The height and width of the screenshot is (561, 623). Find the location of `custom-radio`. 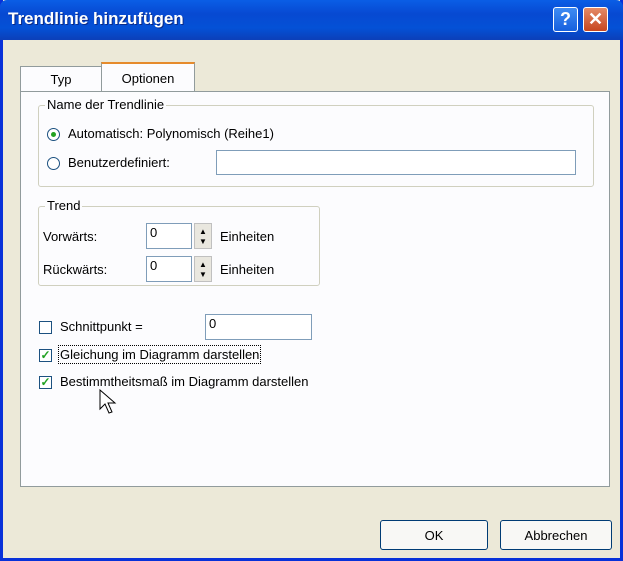

custom-radio is located at coordinates (53, 163).